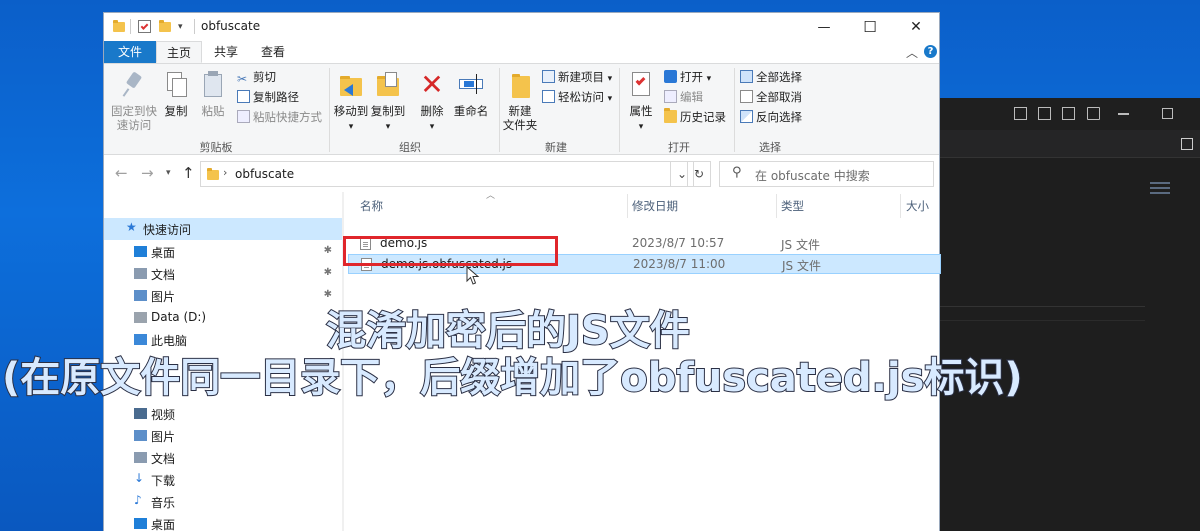 The height and width of the screenshot is (531, 1200). Describe the element at coordinates (1020, 113) in the screenshot. I see `layout-sidebar-icon` at that location.